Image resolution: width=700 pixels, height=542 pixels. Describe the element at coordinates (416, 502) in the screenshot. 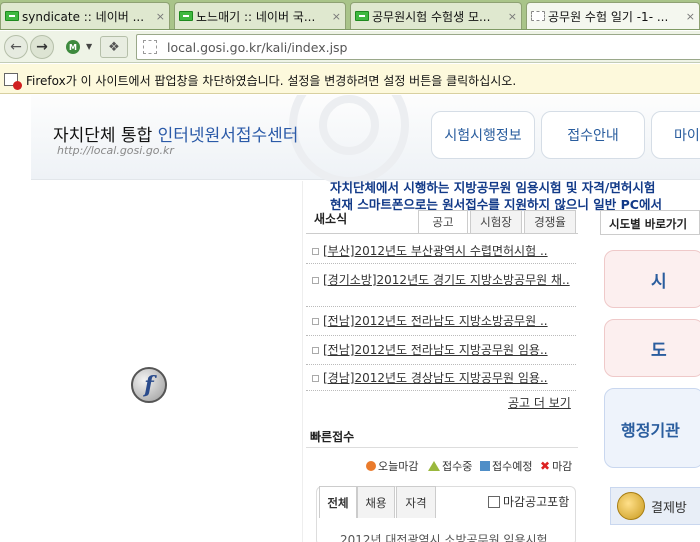

I see `tab-certification: 자격` at that location.